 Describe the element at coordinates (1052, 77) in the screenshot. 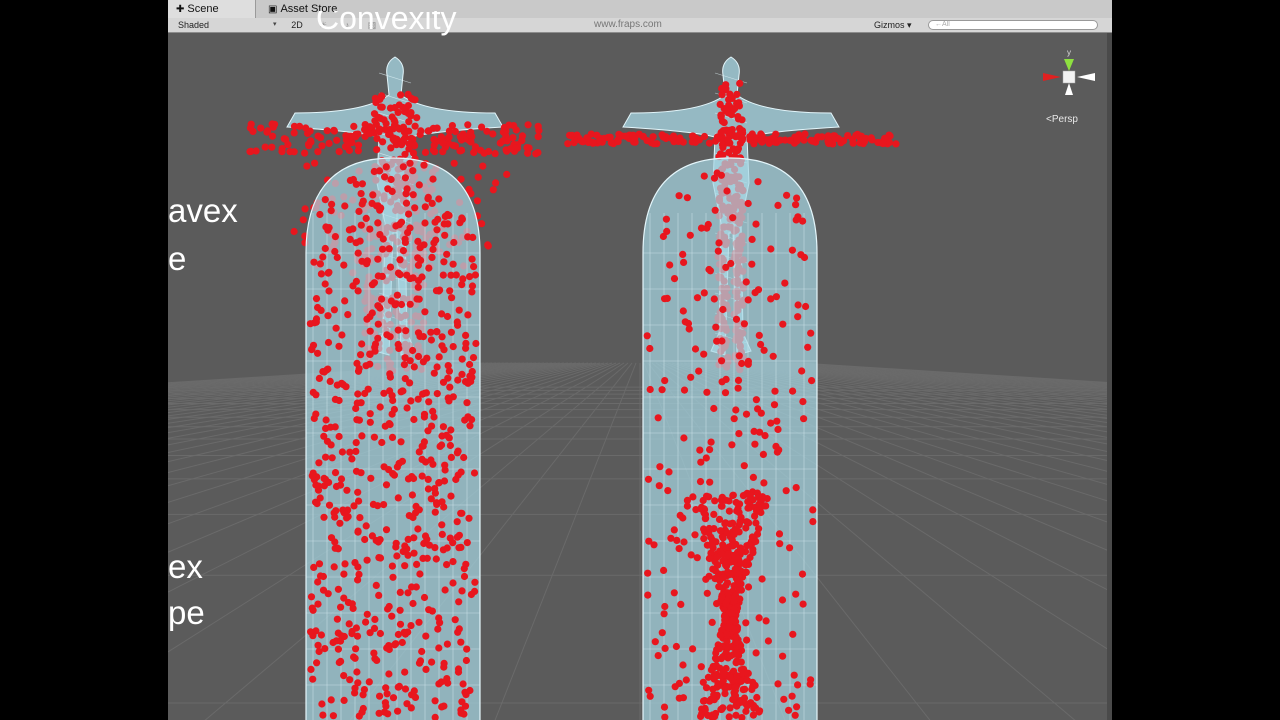

I see `axis-x-cone-icon` at that location.